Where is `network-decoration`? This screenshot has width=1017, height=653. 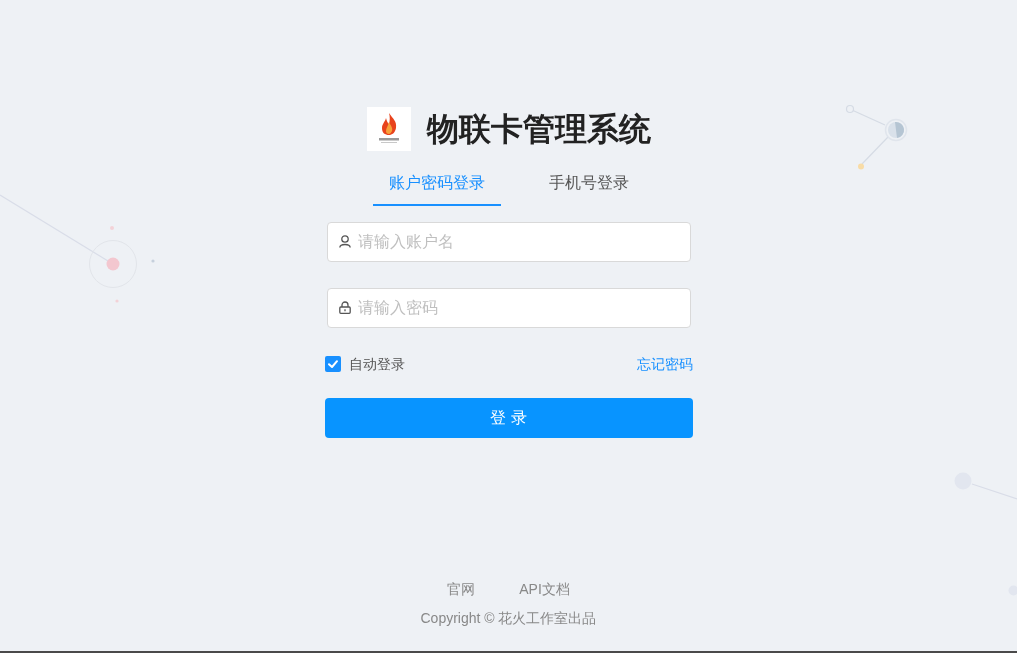
network-decoration is located at coordinates (877, 136).